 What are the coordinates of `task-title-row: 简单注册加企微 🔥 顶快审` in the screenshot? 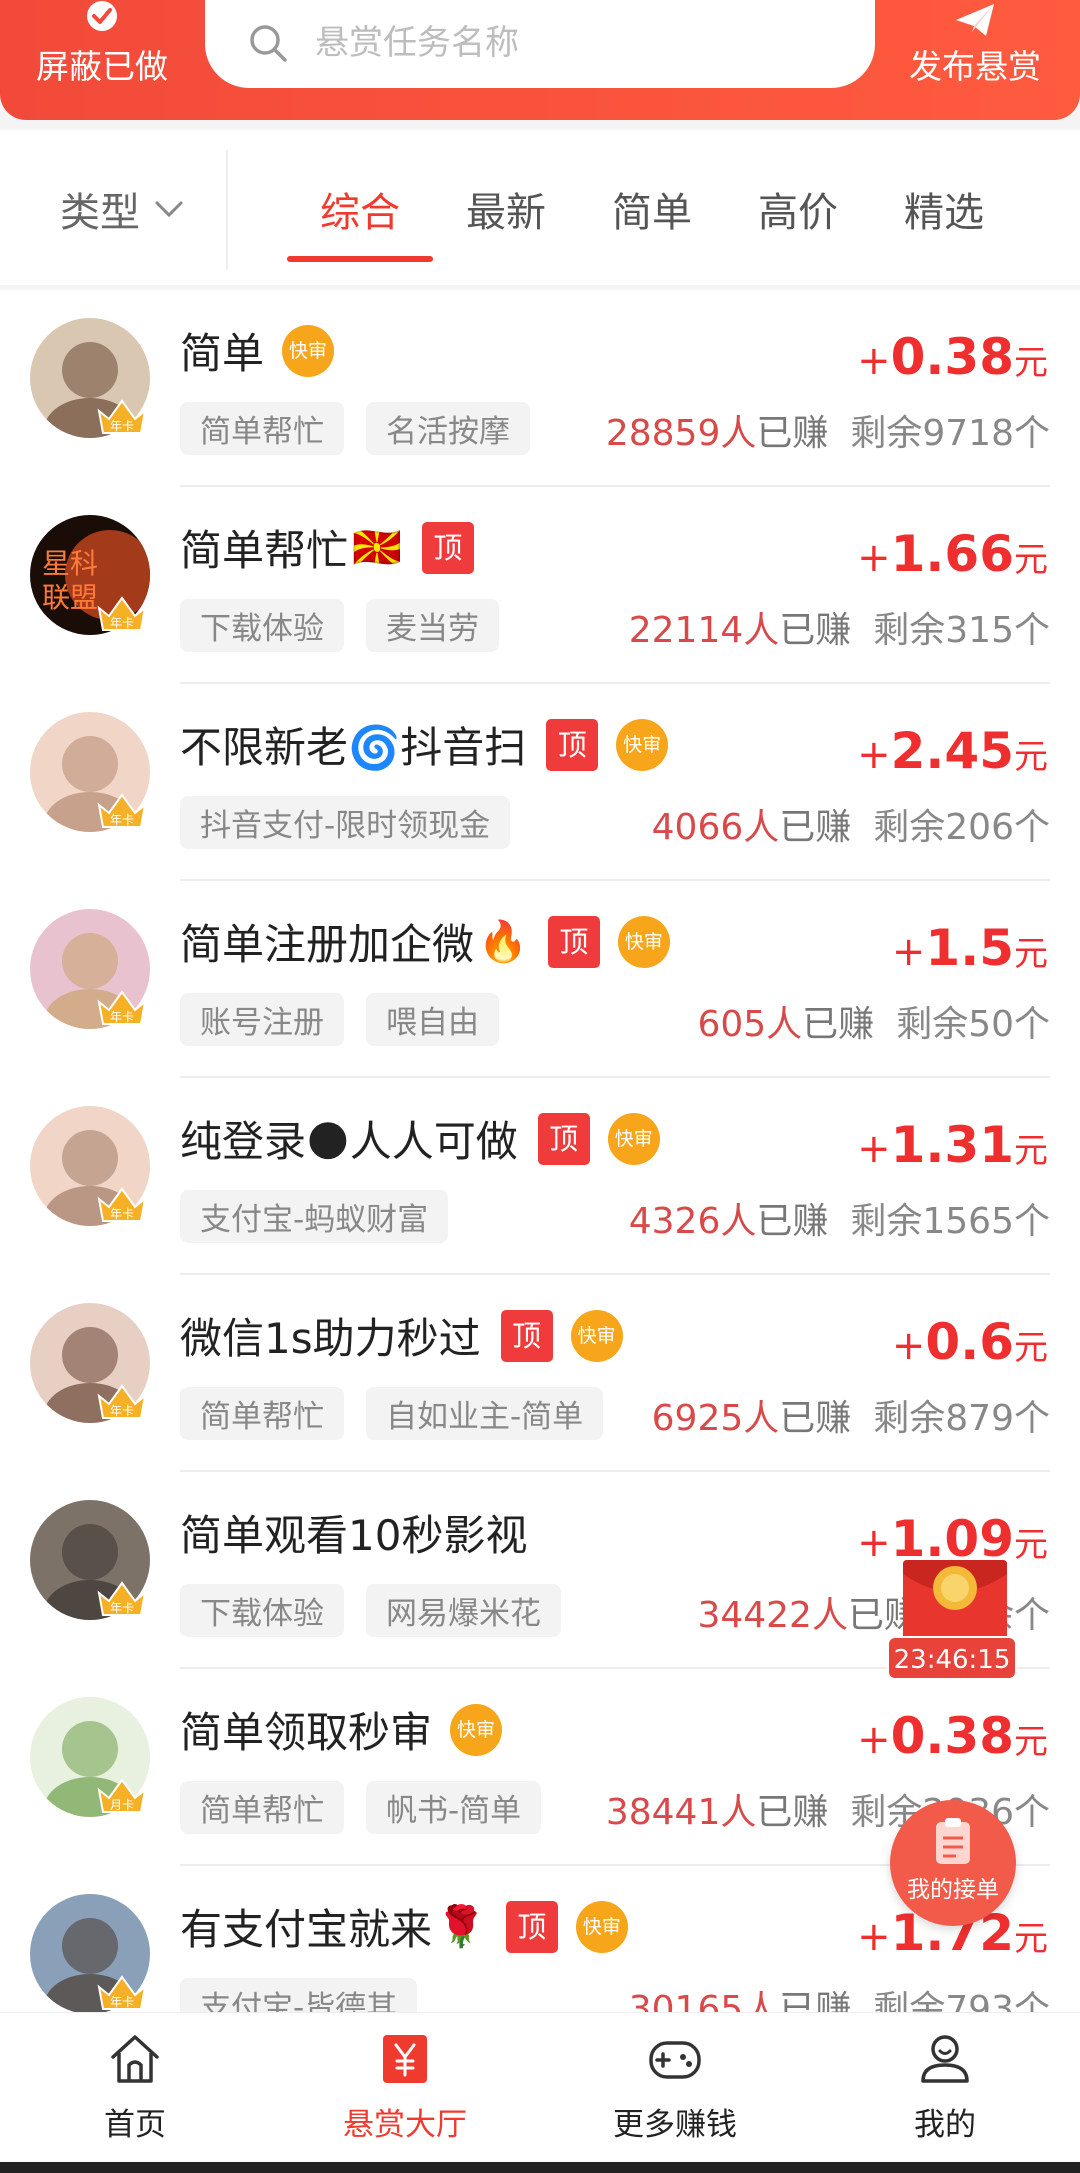 It's located at (425, 941).